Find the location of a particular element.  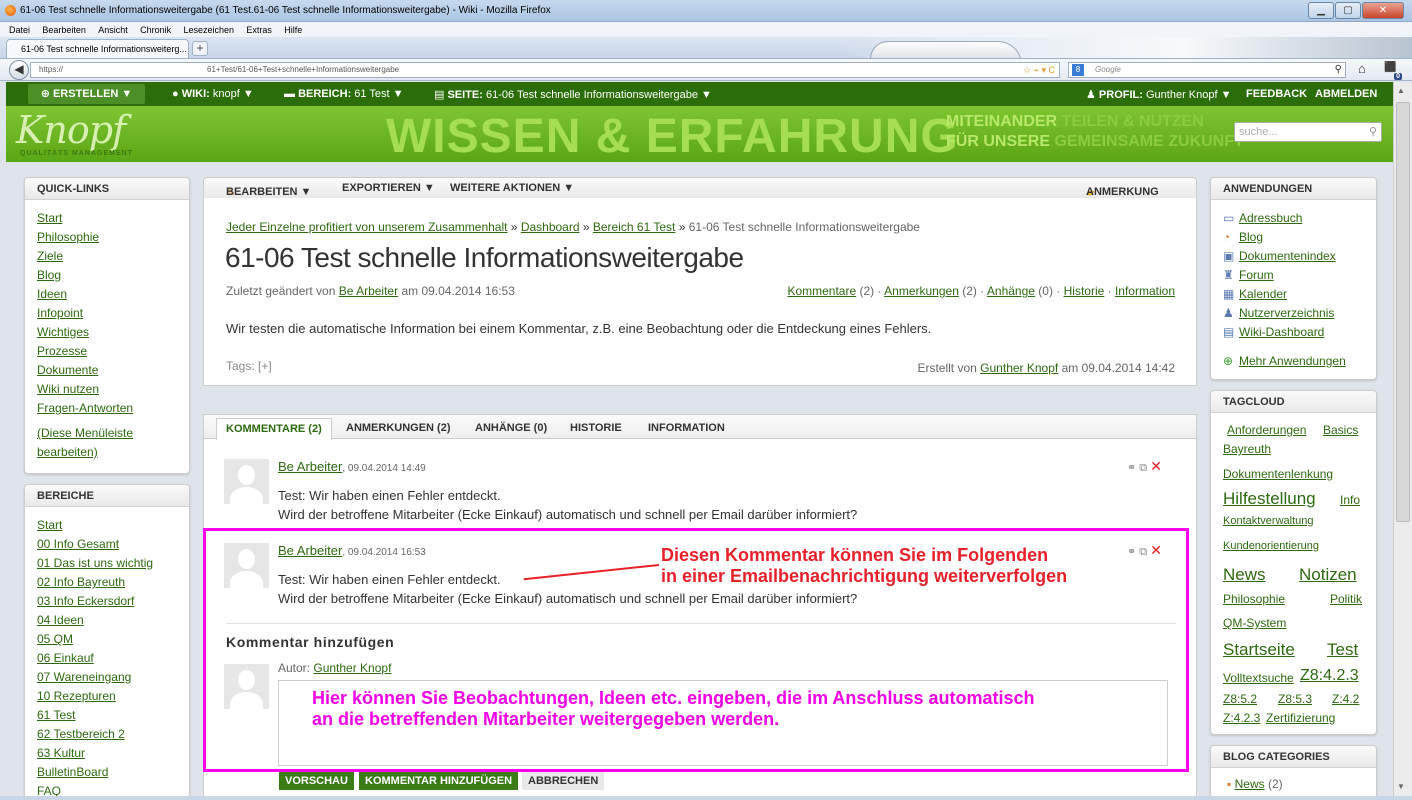

created-by-link: Gunther Knopf is located at coordinates (1019, 368).